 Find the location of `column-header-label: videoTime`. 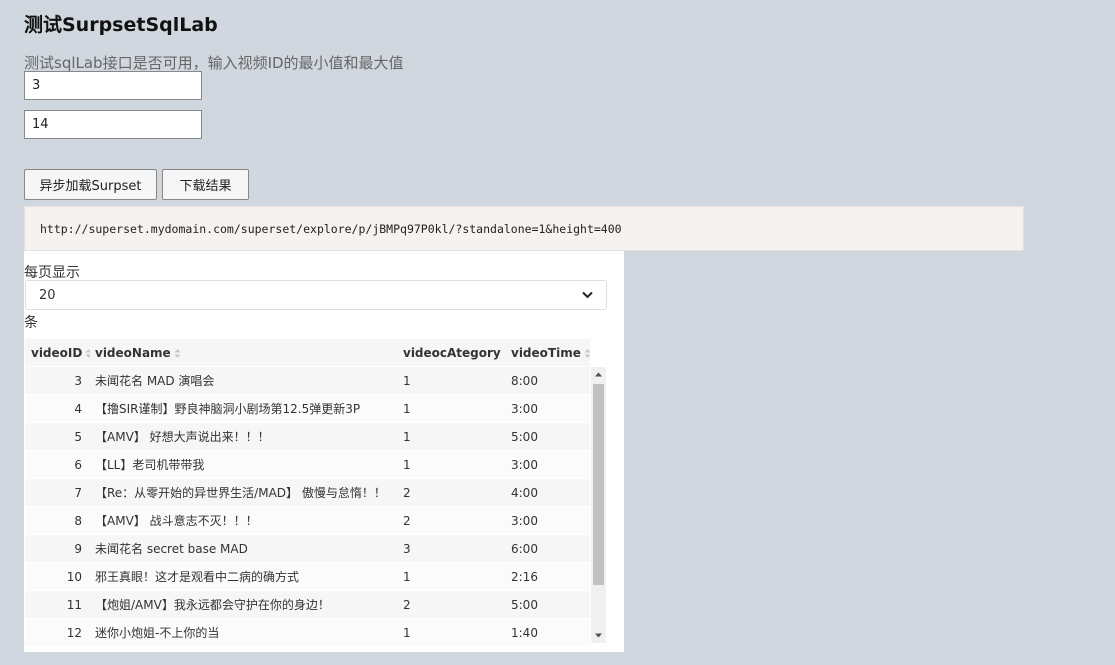

column-header-label: videoTime is located at coordinates (546, 352).